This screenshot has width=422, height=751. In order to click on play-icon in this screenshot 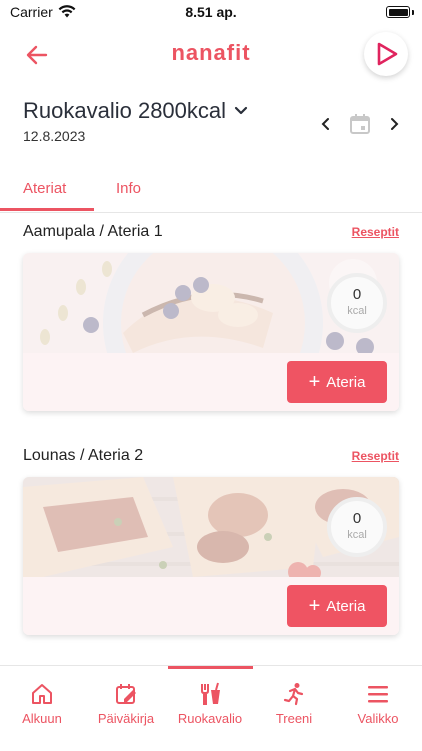, I will do `click(387, 54)`.